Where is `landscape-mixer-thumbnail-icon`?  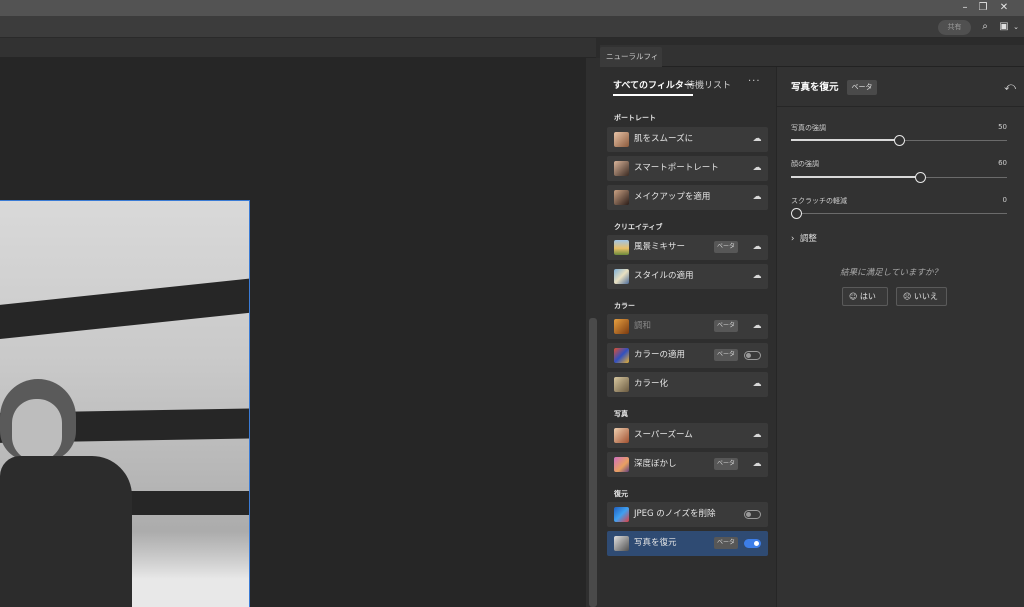 landscape-mixer-thumbnail-icon is located at coordinates (621, 247).